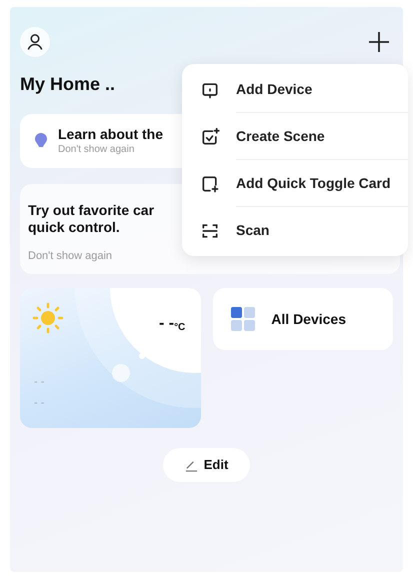 This screenshot has height=579, width=413. I want to click on all-devices-card: All Devices, so click(303, 319).